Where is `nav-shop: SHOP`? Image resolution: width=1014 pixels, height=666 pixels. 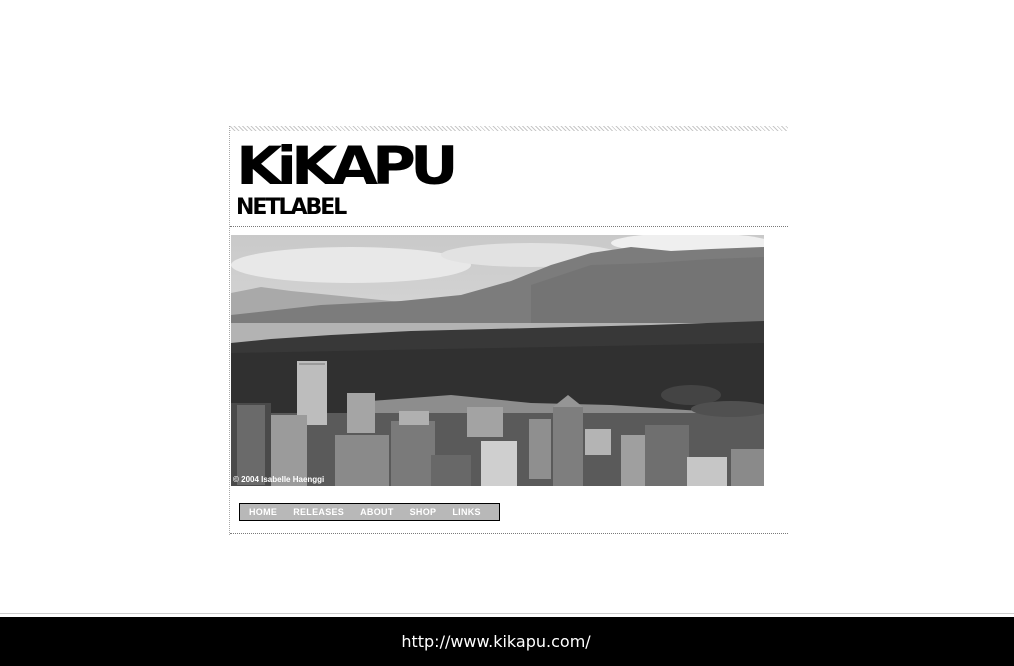
nav-shop: SHOP is located at coordinates (423, 512).